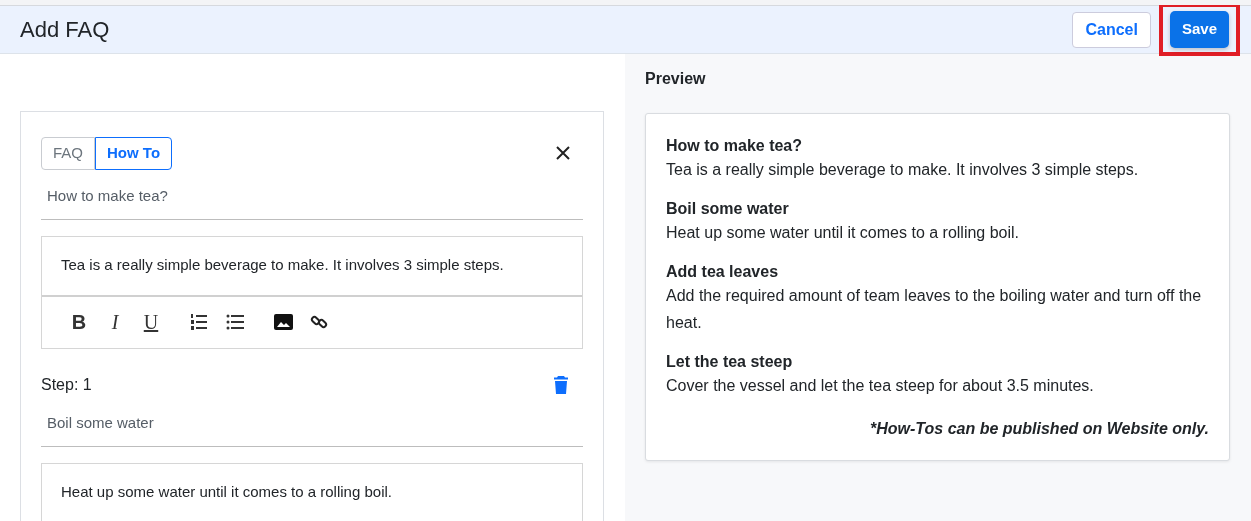 The height and width of the screenshot is (521, 1251). Describe the element at coordinates (728, 209) in the screenshot. I see `preview-heading: Boil some water` at that location.